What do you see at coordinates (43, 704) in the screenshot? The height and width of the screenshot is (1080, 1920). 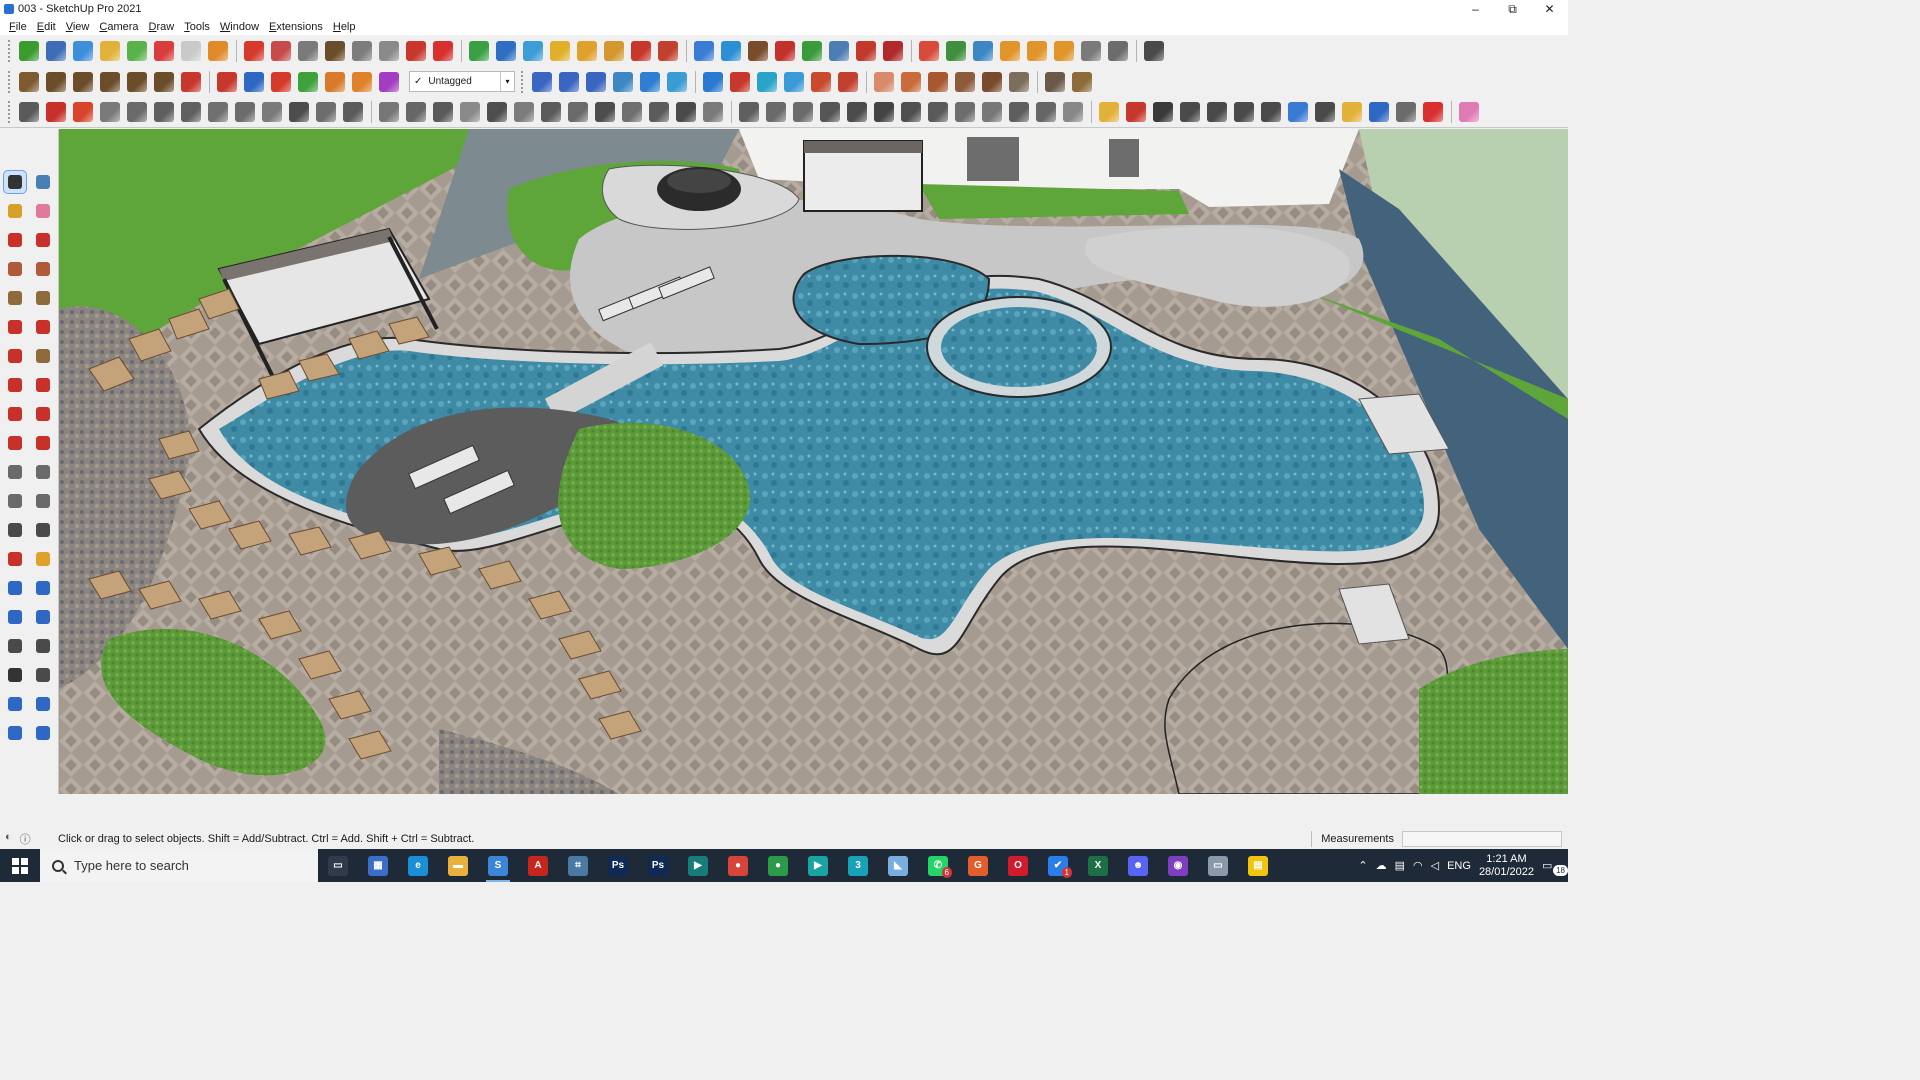 I see `sandbox-from-scratch-tool` at bounding box center [43, 704].